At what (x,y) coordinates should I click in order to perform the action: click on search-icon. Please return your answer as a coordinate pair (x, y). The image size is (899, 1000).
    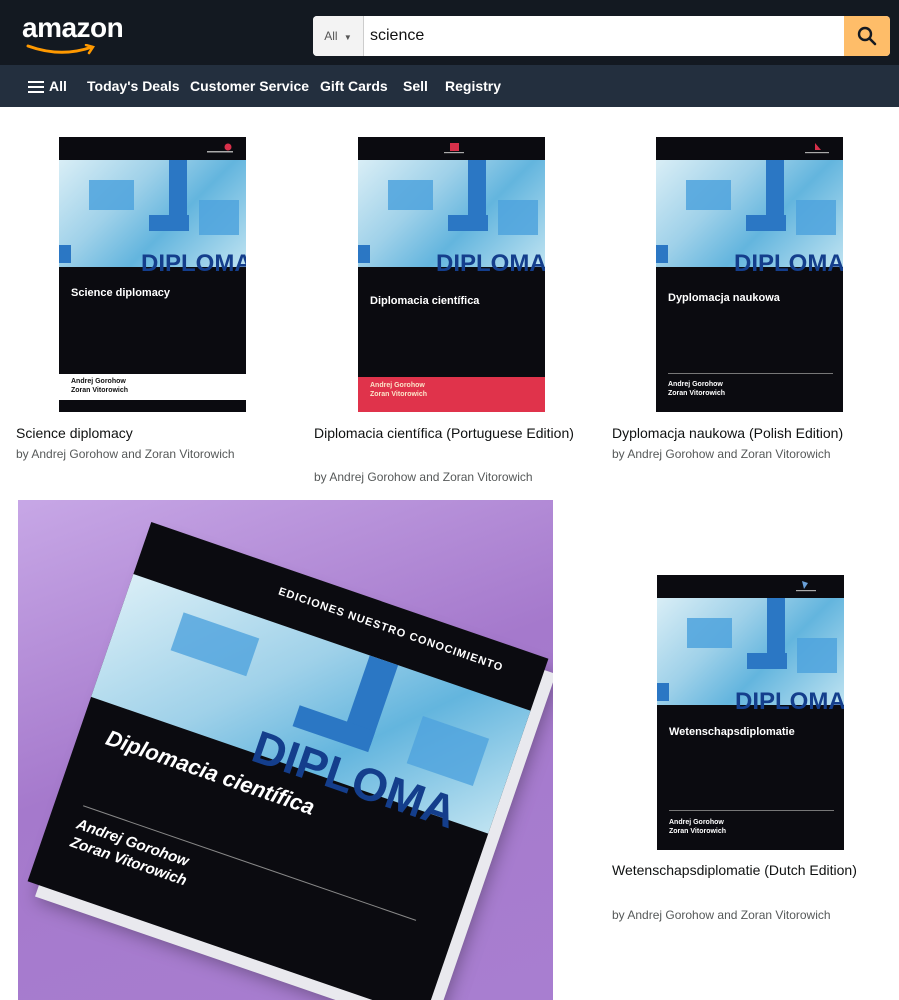
    Looking at the image, I should click on (867, 36).